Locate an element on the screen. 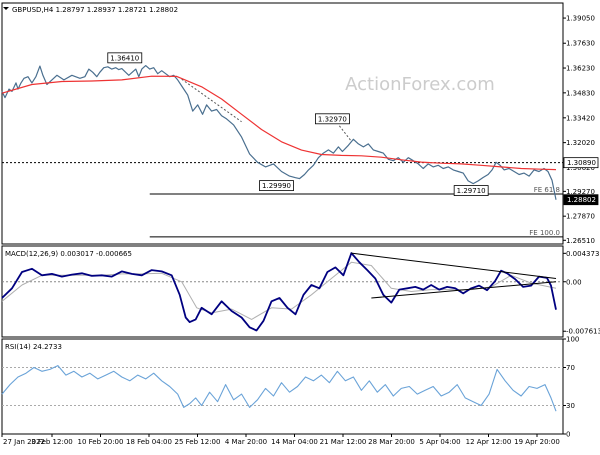  macd-signal-line is located at coordinates (279, 290).